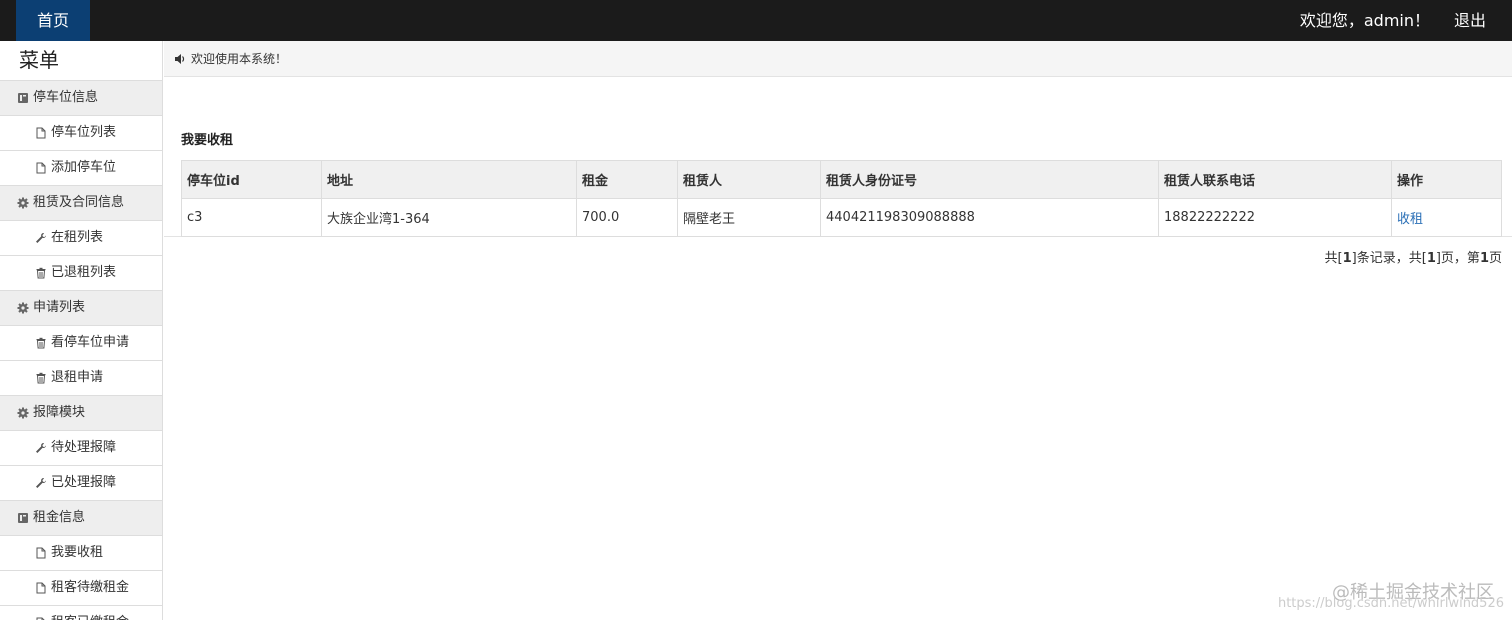 The width and height of the screenshot is (1512, 620). Describe the element at coordinates (1495, 258) in the screenshot. I see `pager-text: 页` at that location.